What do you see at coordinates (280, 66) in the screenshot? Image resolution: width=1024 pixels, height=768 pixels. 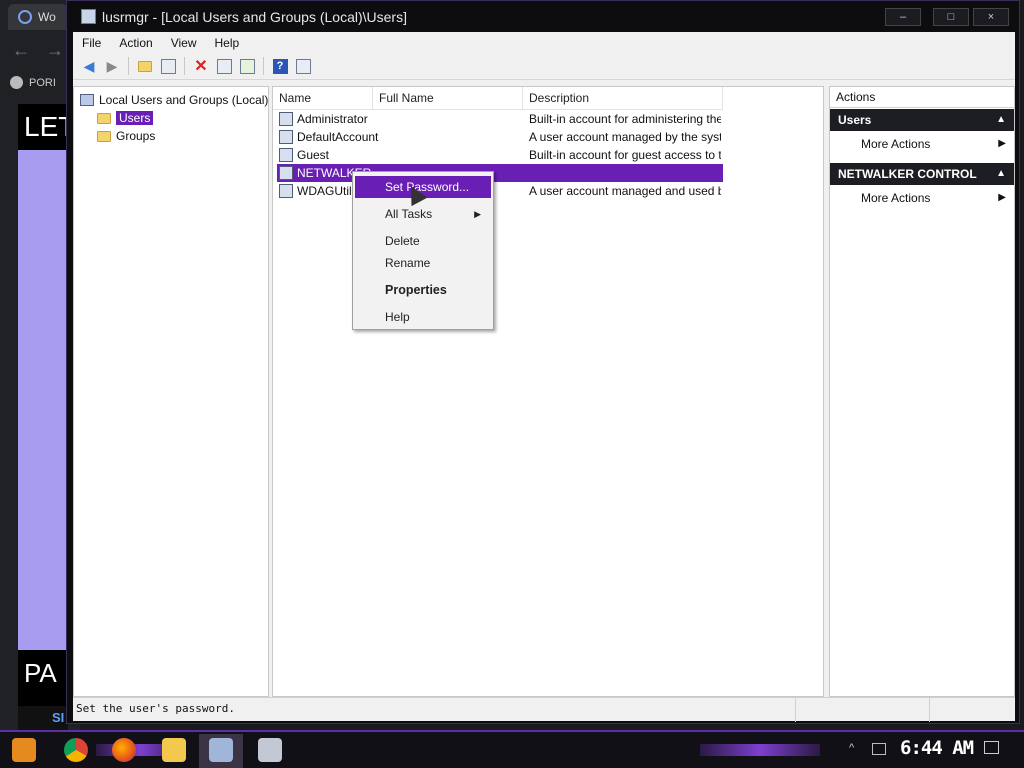 I see `help-icon: ?` at bounding box center [280, 66].